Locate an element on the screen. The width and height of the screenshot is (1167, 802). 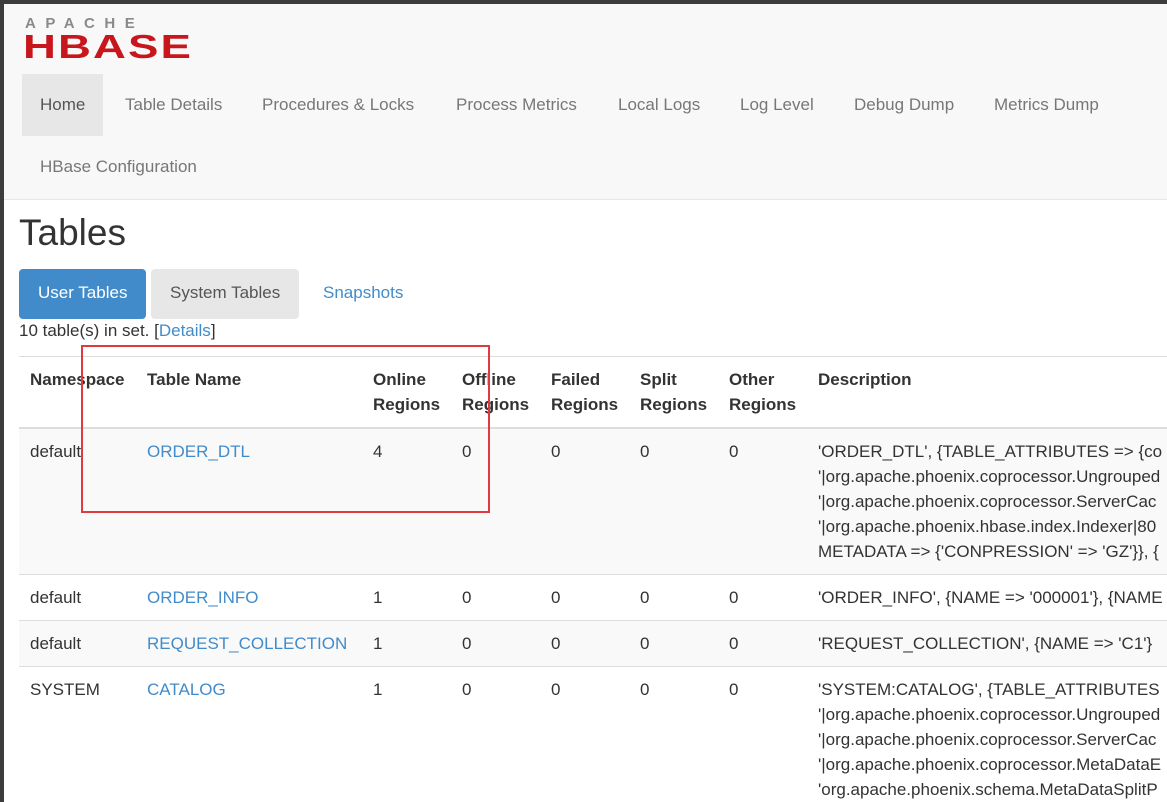
cell-table-name: CATALOG is located at coordinates (249, 734).